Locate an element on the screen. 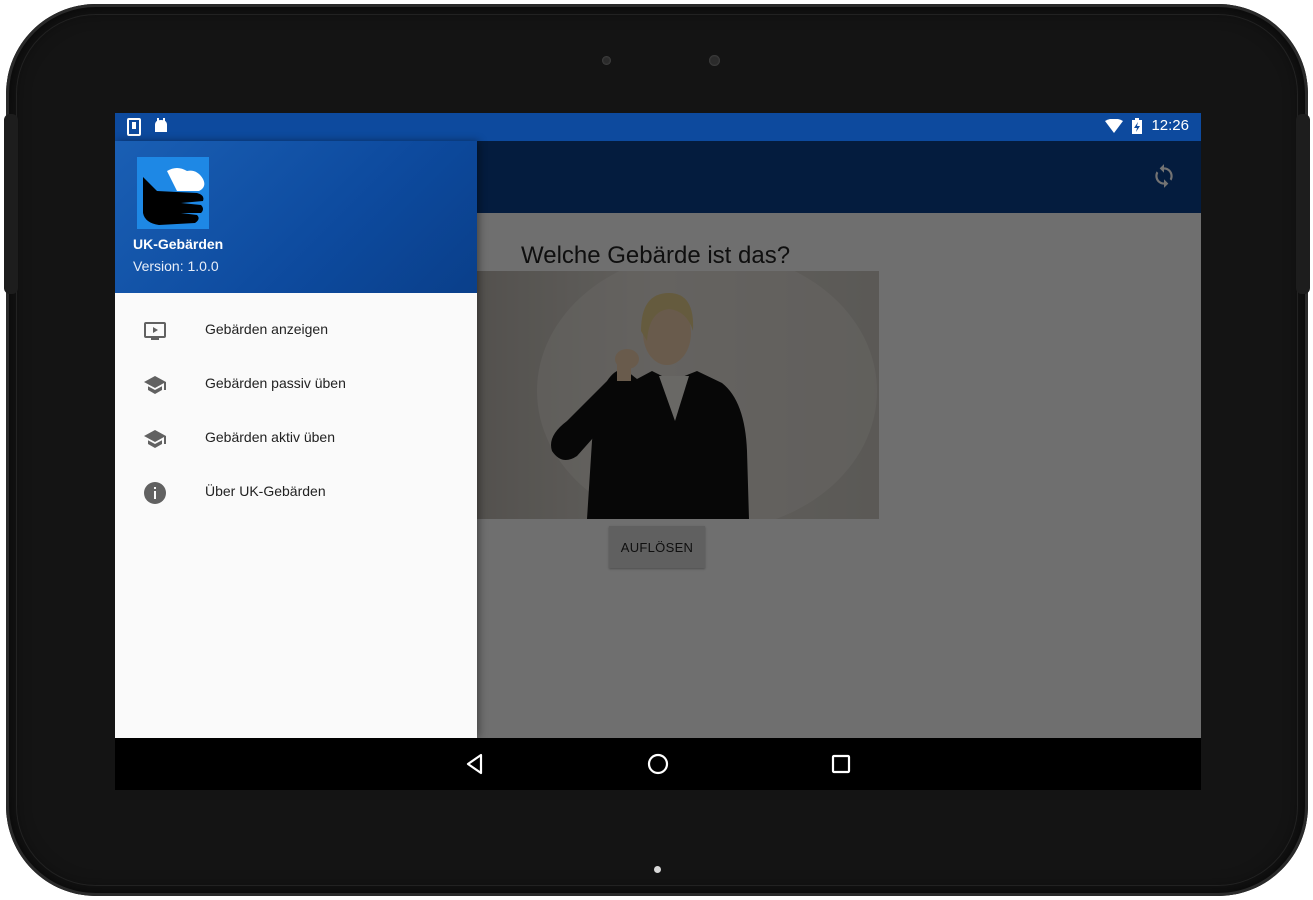  android-notification-icon is located at coordinates (161, 125).